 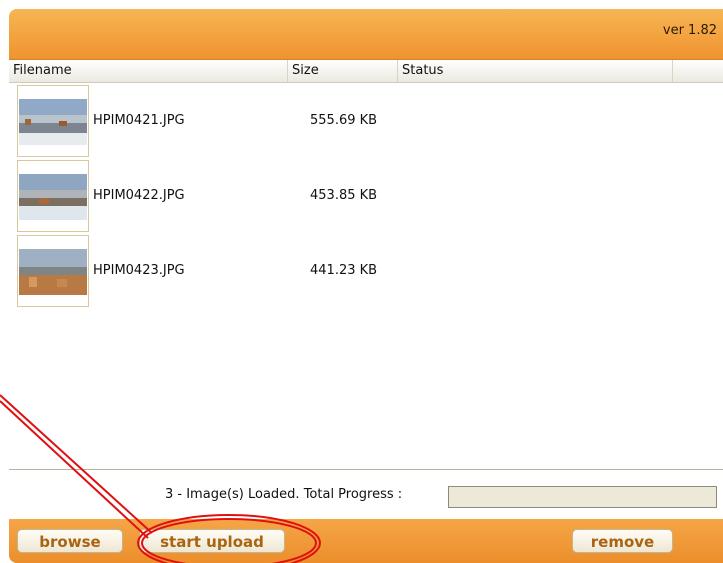 What do you see at coordinates (344, 195) in the screenshot?
I see `file-size: 453.85 KB` at bounding box center [344, 195].